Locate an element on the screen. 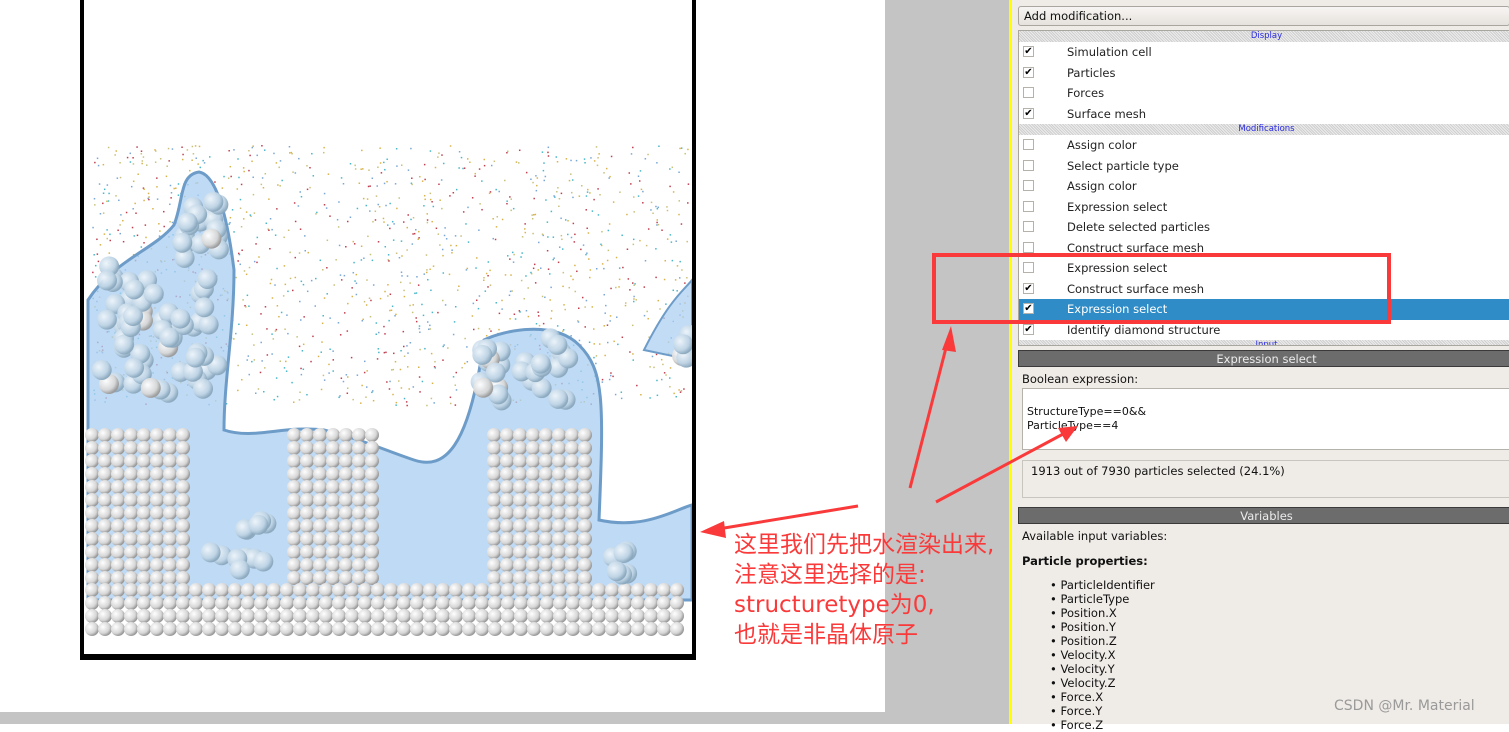 The width and height of the screenshot is (1509, 732). display-item: ✔ Surface mesh is located at coordinates (1264, 114).